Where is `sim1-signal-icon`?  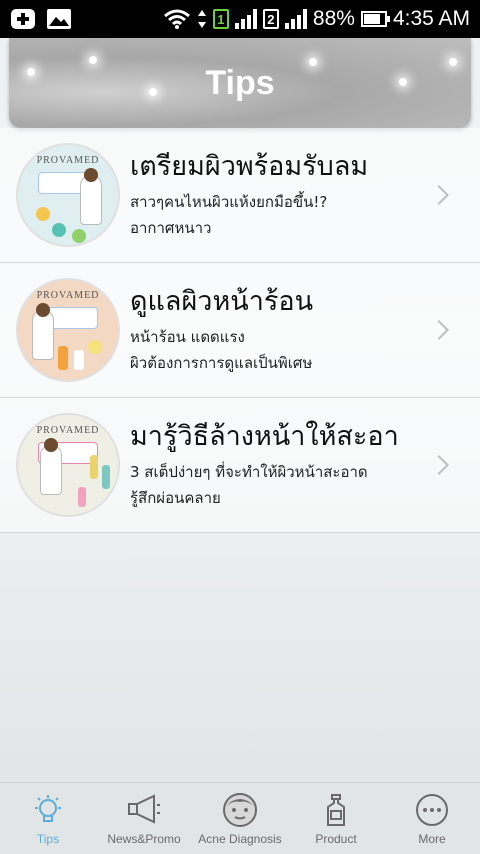 sim1-signal-icon is located at coordinates (245, 19).